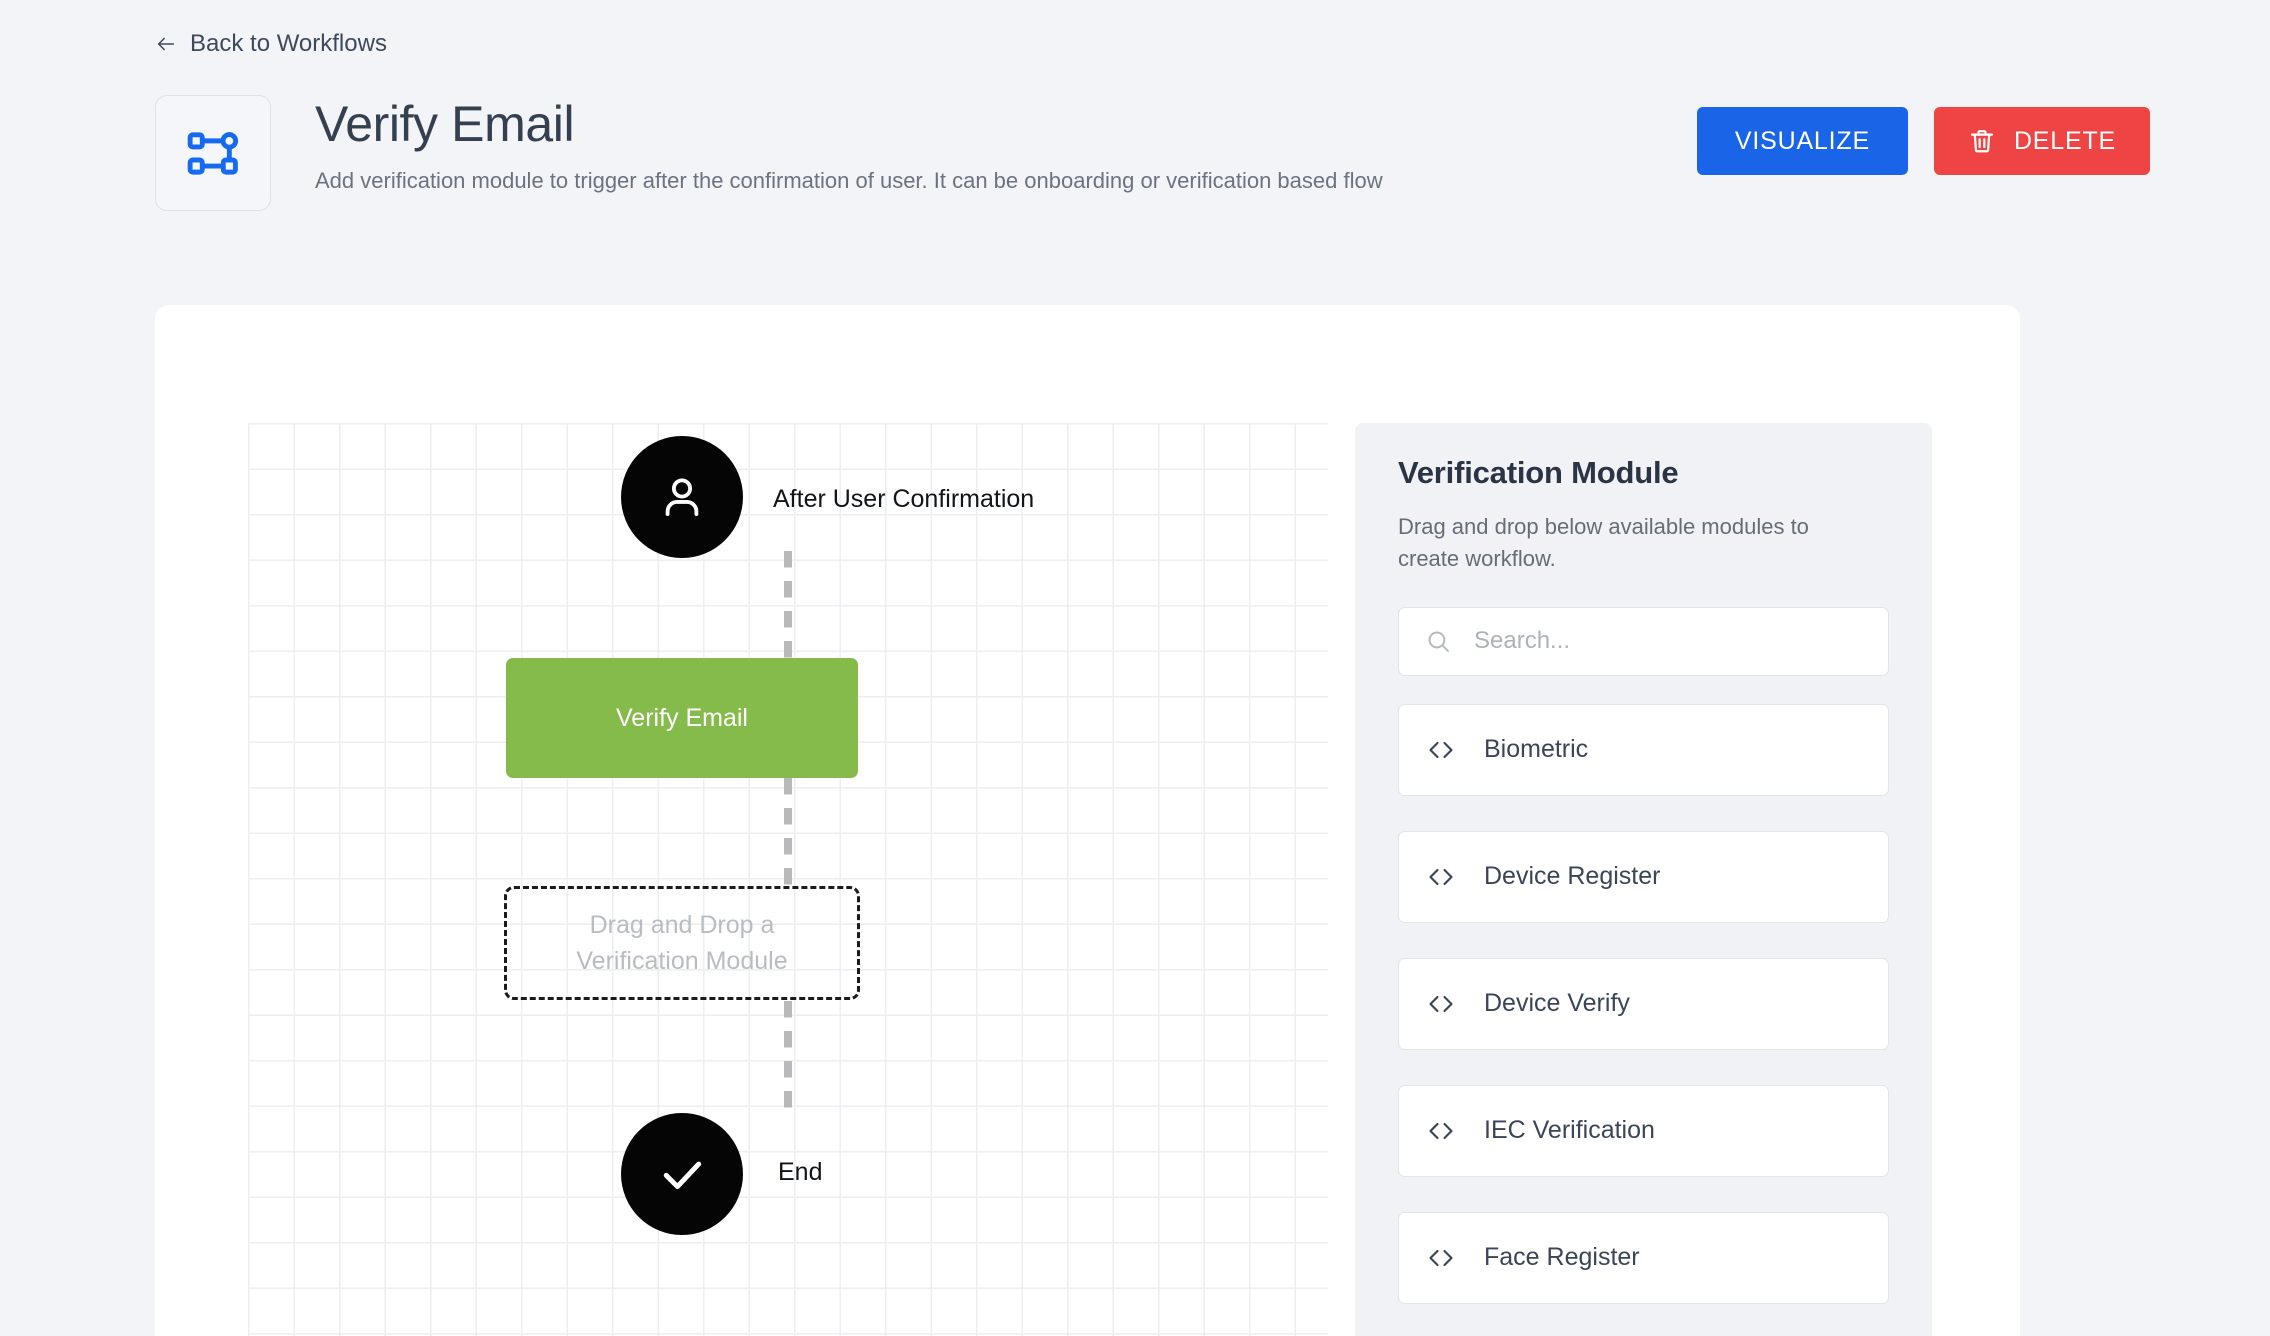 The width and height of the screenshot is (2270, 1336). I want to click on panel-title: Verification Module, so click(1538, 472).